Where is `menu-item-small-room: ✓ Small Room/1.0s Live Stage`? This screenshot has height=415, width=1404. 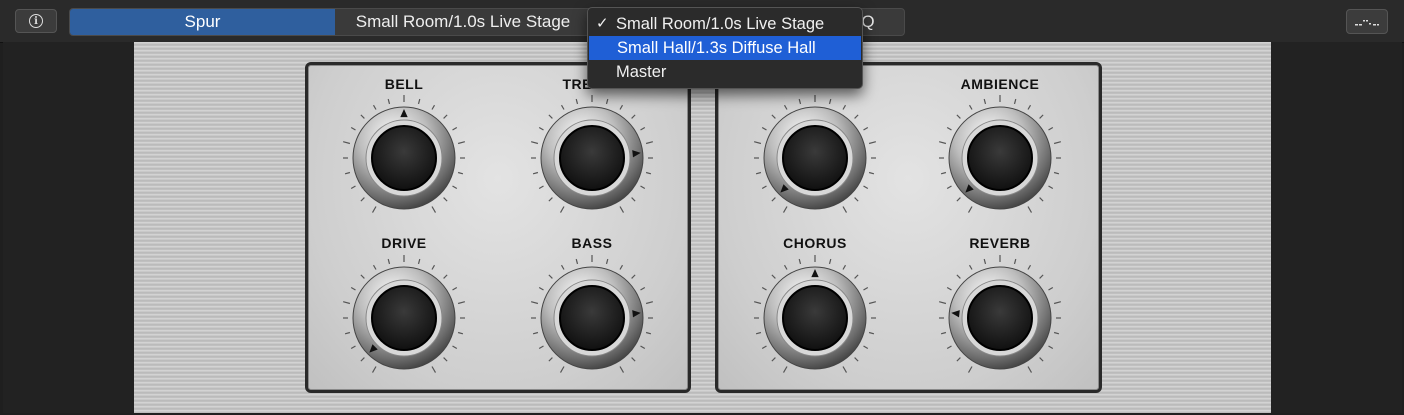
menu-item-small-room: ✓ Small Room/1.0s Live Stage is located at coordinates (725, 24).